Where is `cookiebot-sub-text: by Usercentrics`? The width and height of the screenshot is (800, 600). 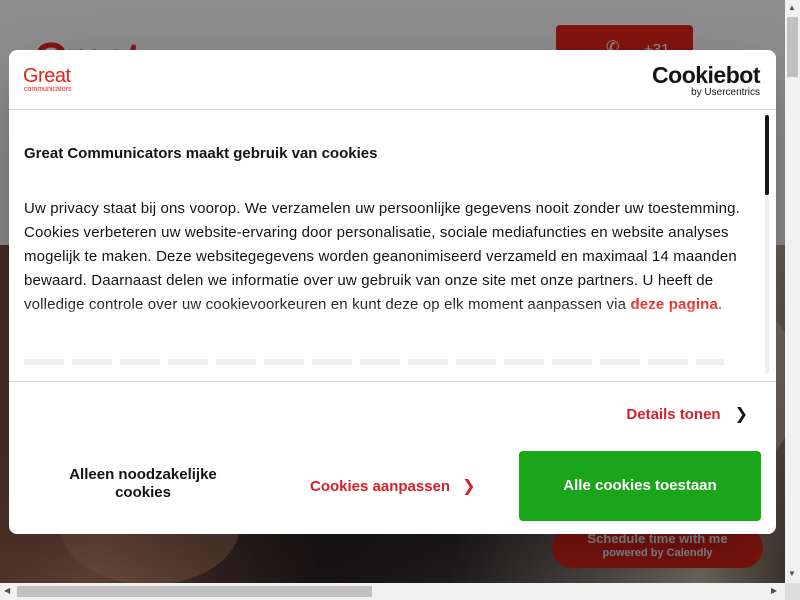
cookiebot-sub-text: by Usercentrics is located at coordinates (725, 92).